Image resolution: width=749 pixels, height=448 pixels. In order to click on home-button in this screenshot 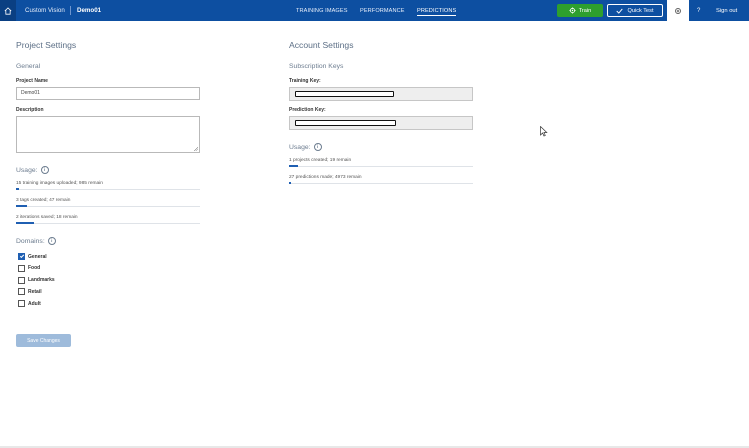, I will do `click(8, 10)`.